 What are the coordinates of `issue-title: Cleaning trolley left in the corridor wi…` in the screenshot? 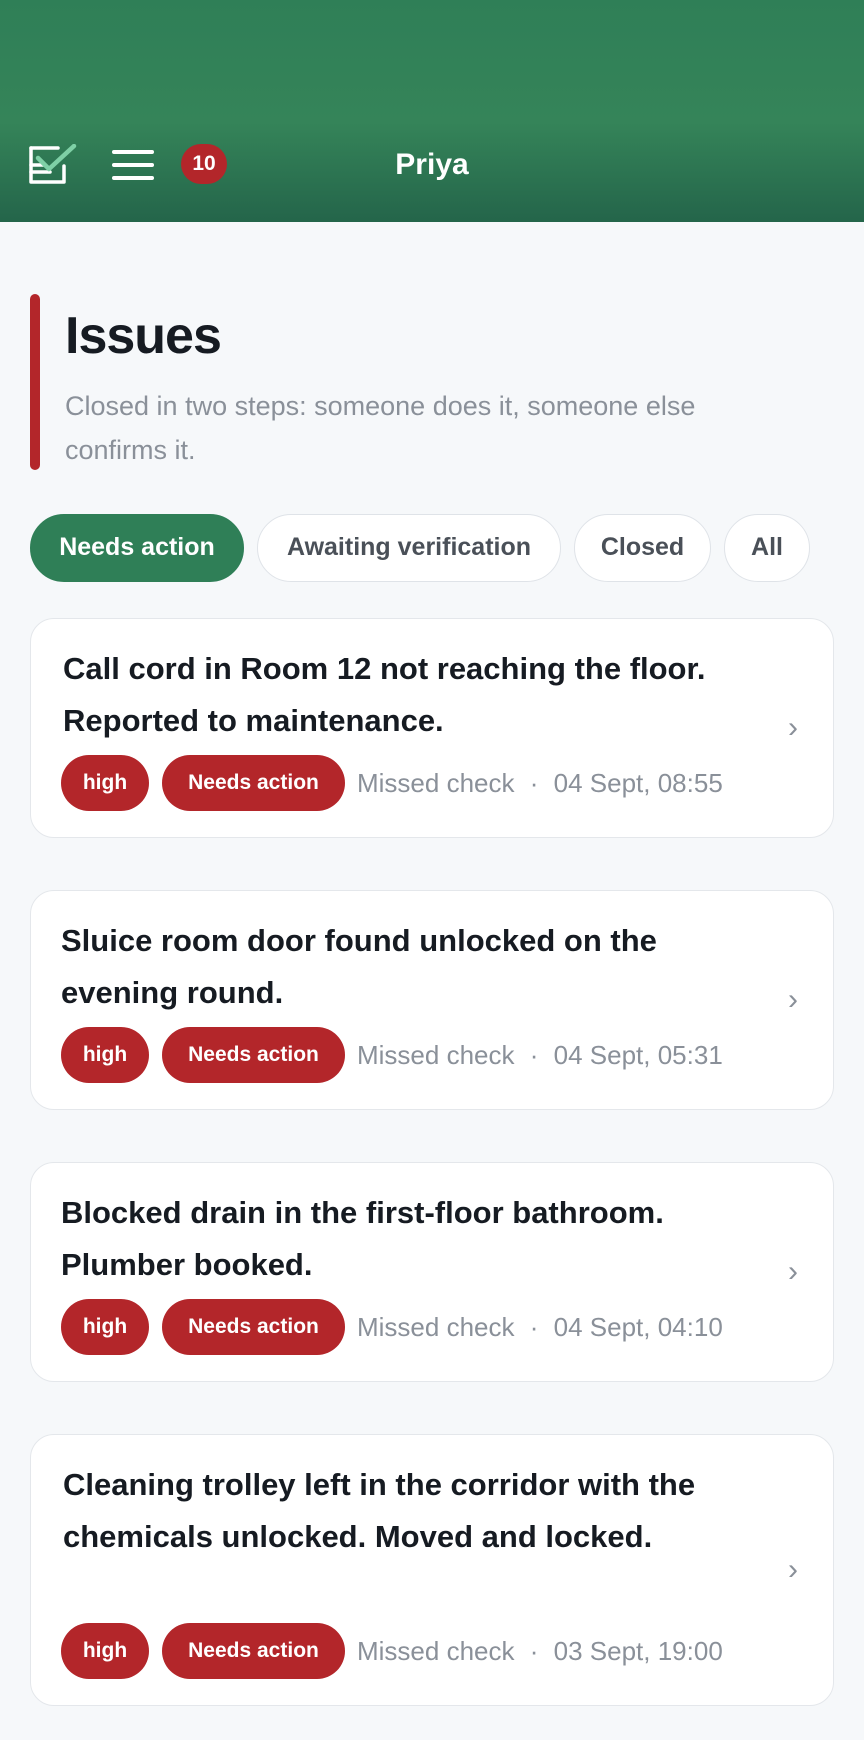 It's located at (379, 1510).